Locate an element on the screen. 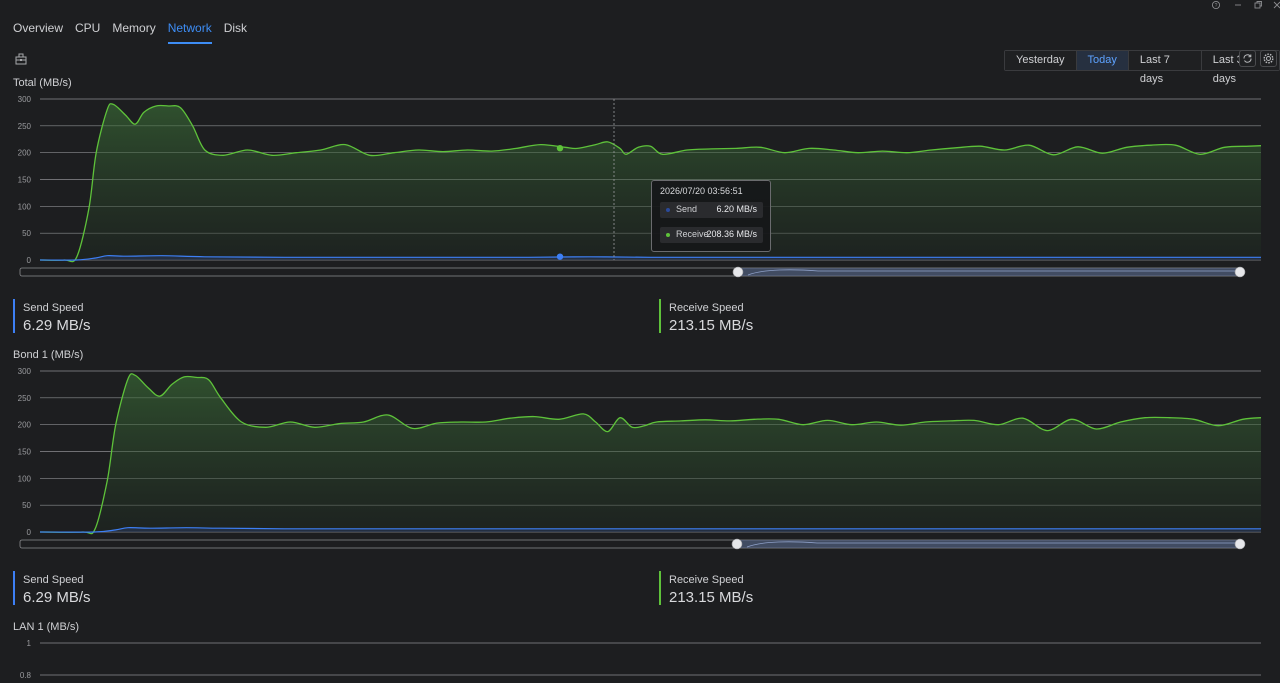 The image size is (1280, 683). restore-icon is located at coordinates (1258, 5).